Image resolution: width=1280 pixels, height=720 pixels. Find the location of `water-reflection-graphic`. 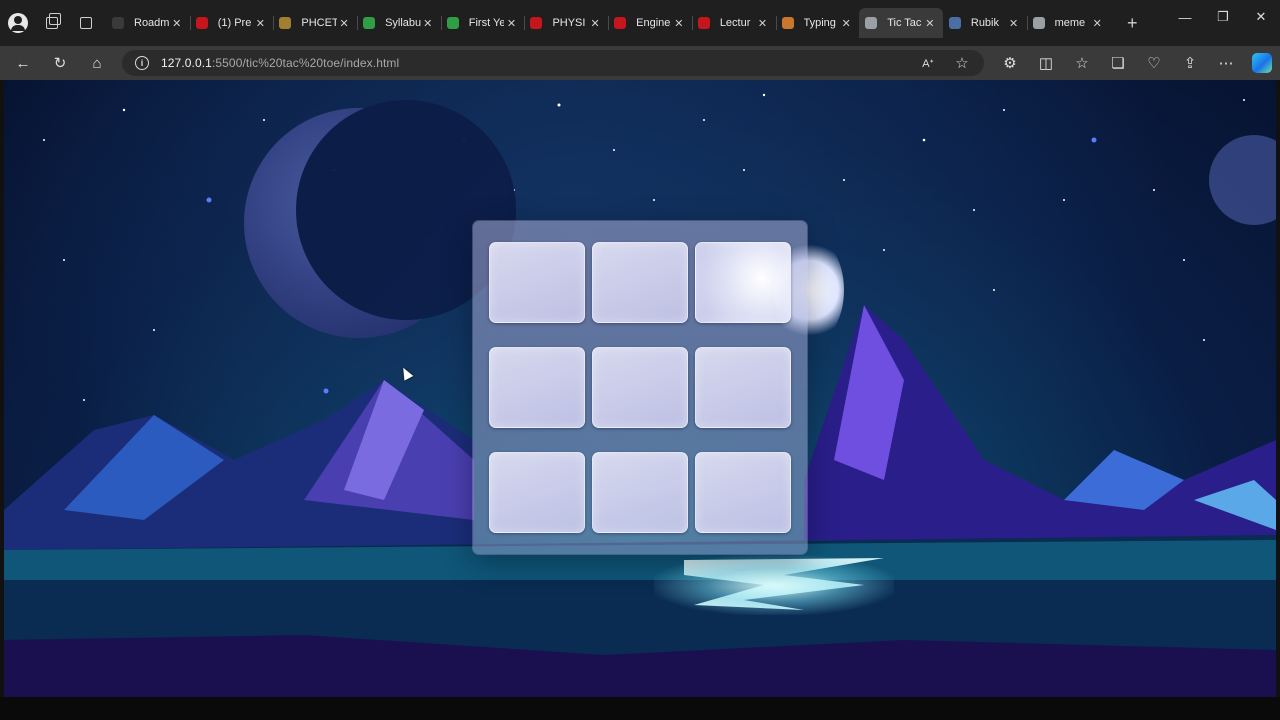

water-reflection-graphic is located at coordinates (774, 585).